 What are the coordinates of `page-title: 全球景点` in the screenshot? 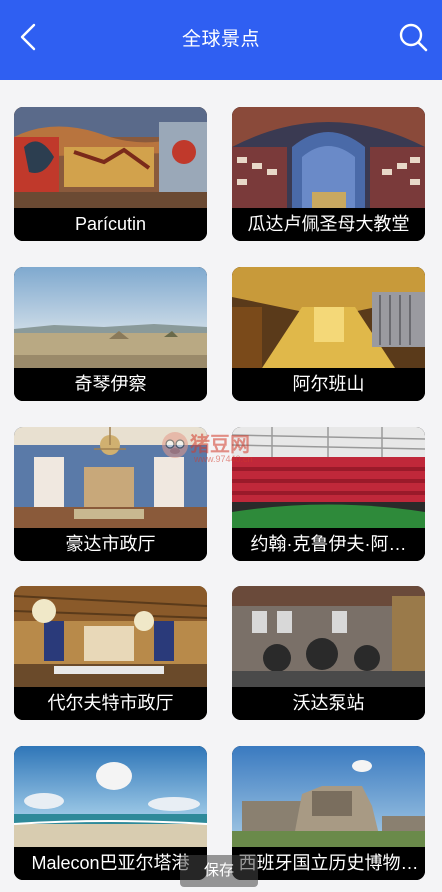 It's located at (220, 39).